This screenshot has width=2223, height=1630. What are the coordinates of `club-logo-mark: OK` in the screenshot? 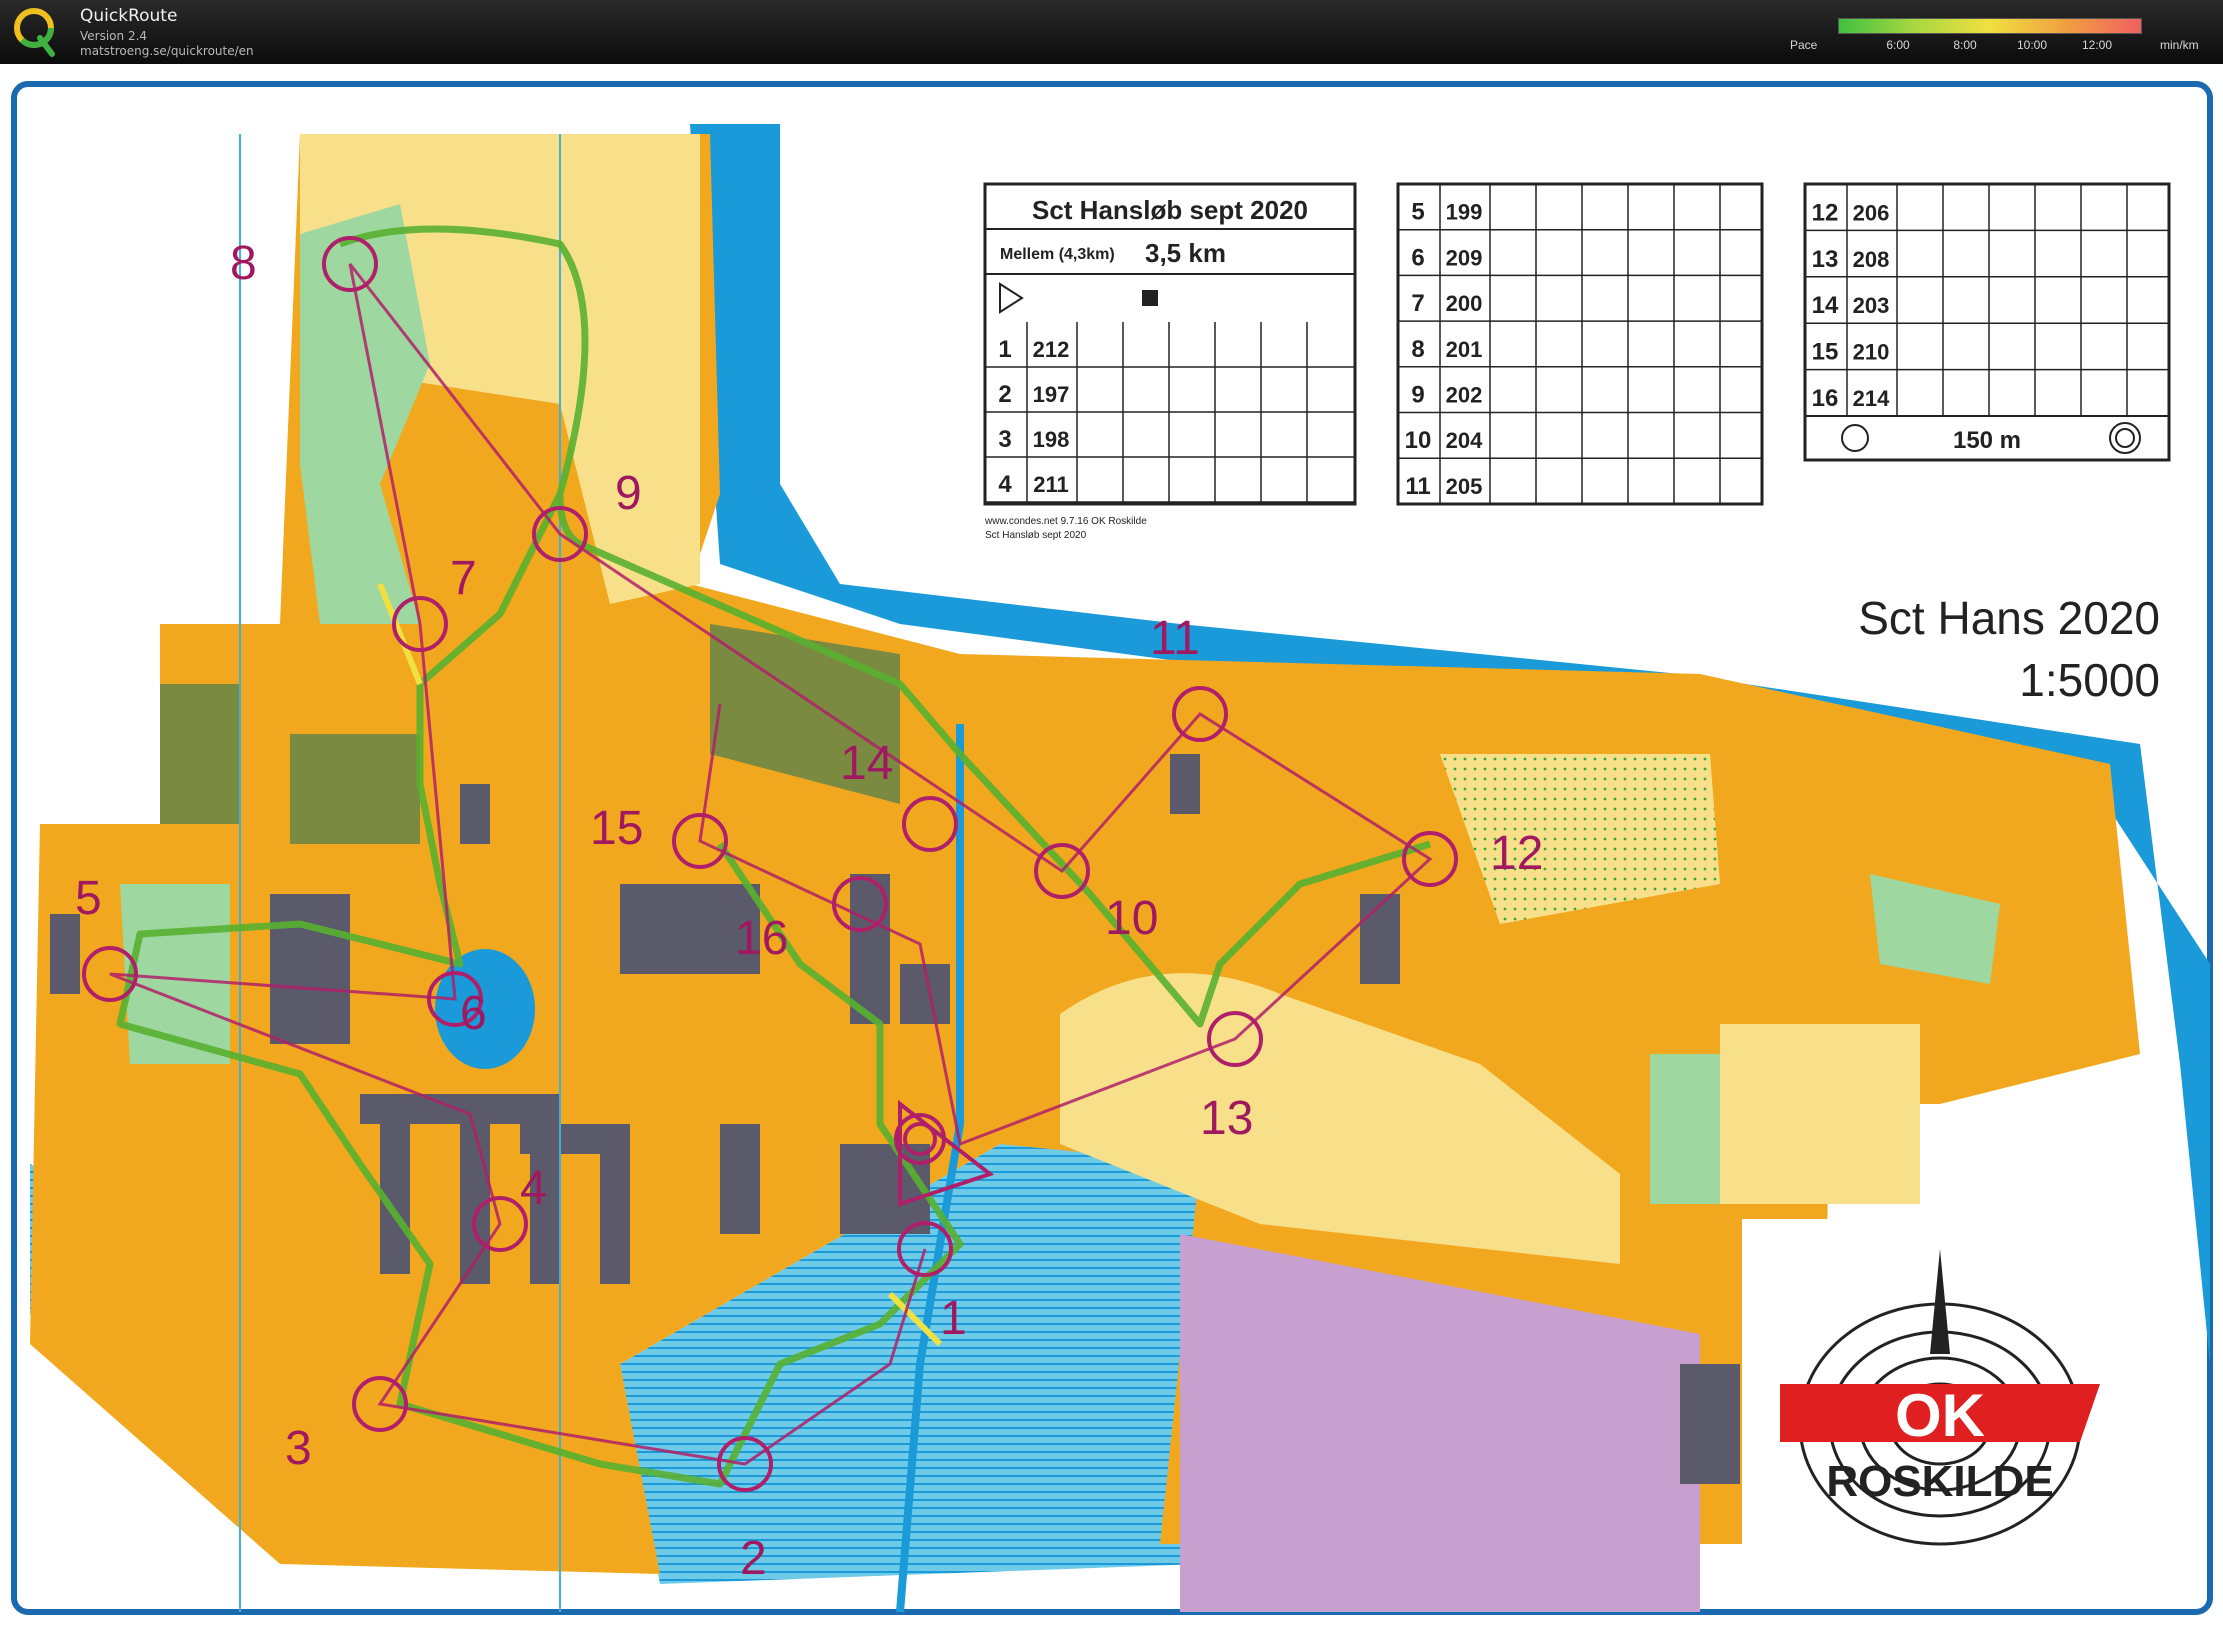 It's located at (1940, 1415).